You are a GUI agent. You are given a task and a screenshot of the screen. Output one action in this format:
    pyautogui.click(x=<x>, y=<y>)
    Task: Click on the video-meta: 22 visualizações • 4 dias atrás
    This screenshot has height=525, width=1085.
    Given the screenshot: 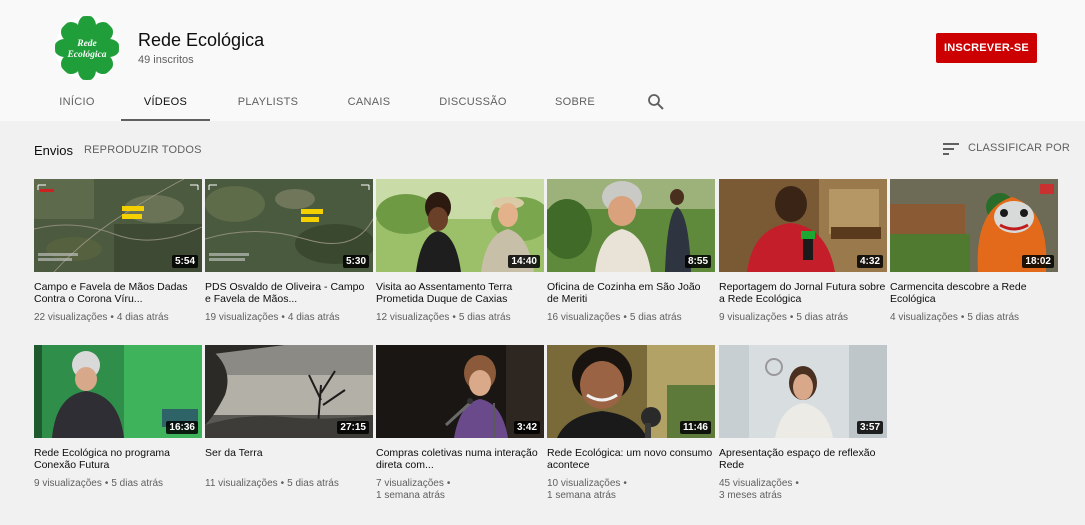 What is the action you would take?
    pyautogui.click(x=101, y=317)
    